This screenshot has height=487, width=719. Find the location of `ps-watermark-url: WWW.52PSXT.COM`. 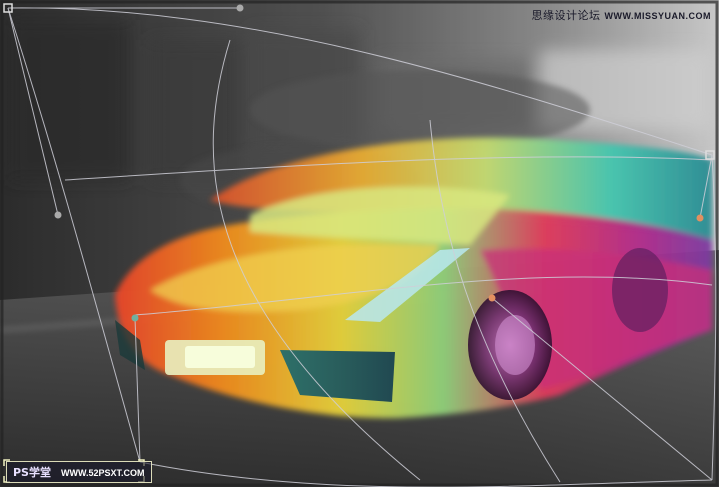

ps-watermark-url: WWW.52PSXT.COM is located at coordinates (102, 473).